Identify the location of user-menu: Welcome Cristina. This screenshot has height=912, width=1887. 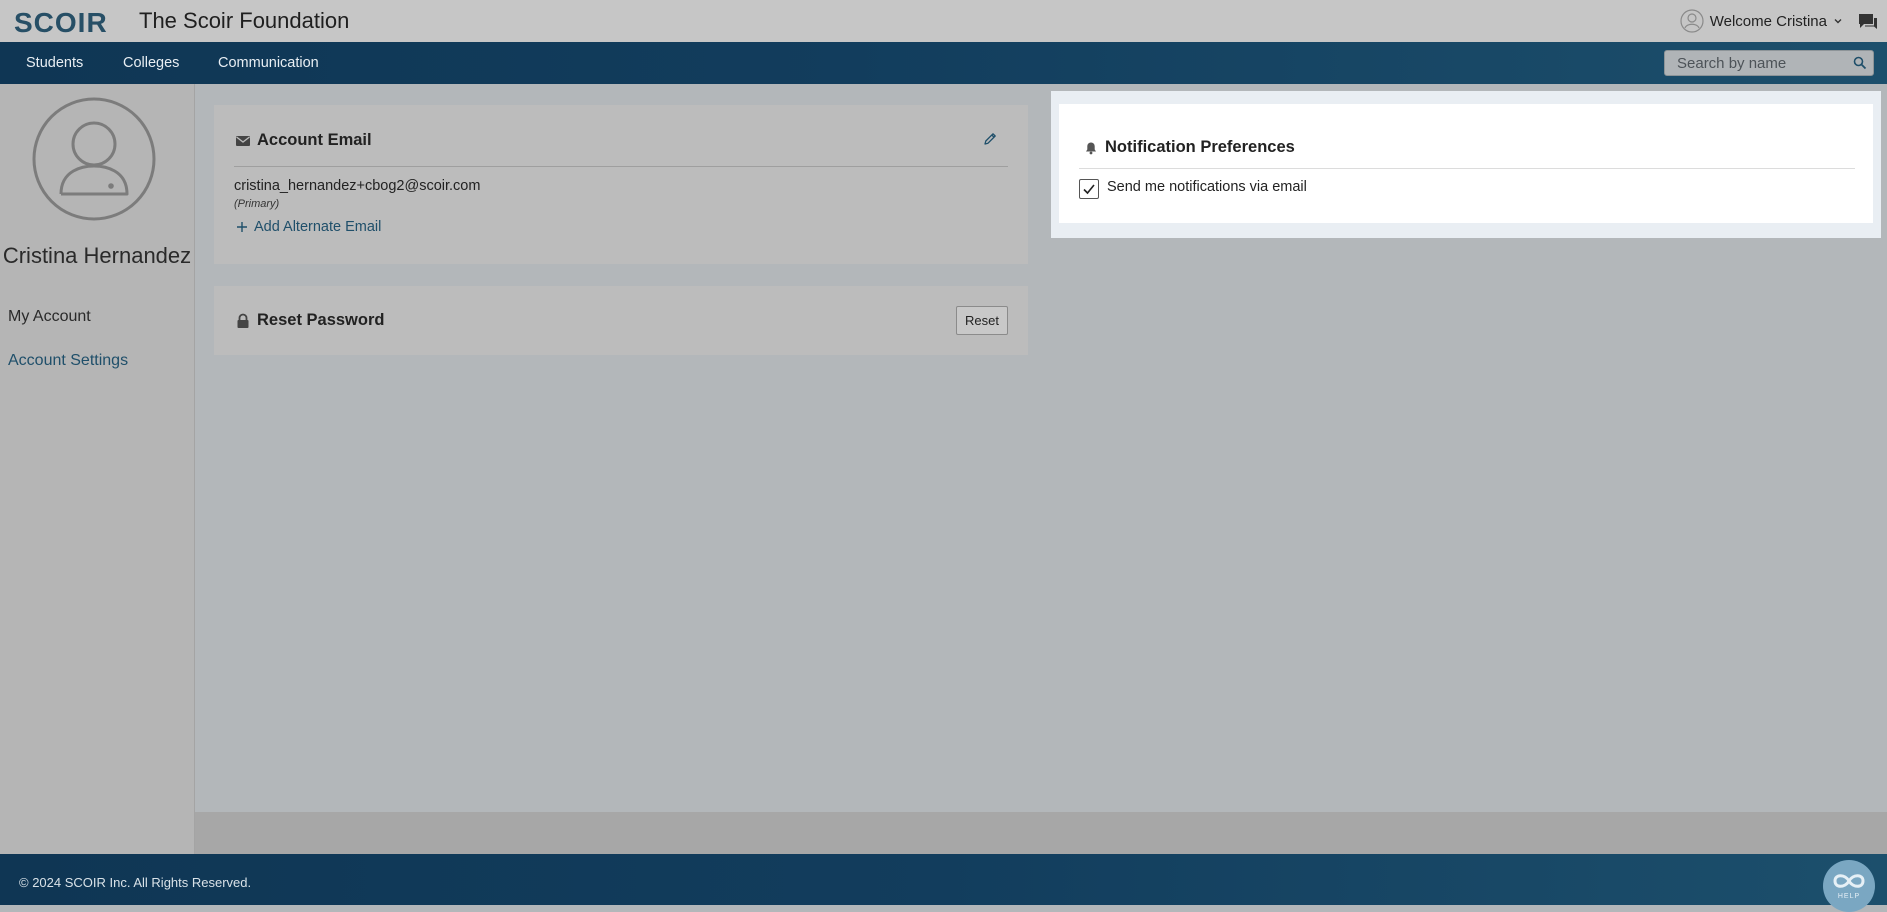
(1761, 21).